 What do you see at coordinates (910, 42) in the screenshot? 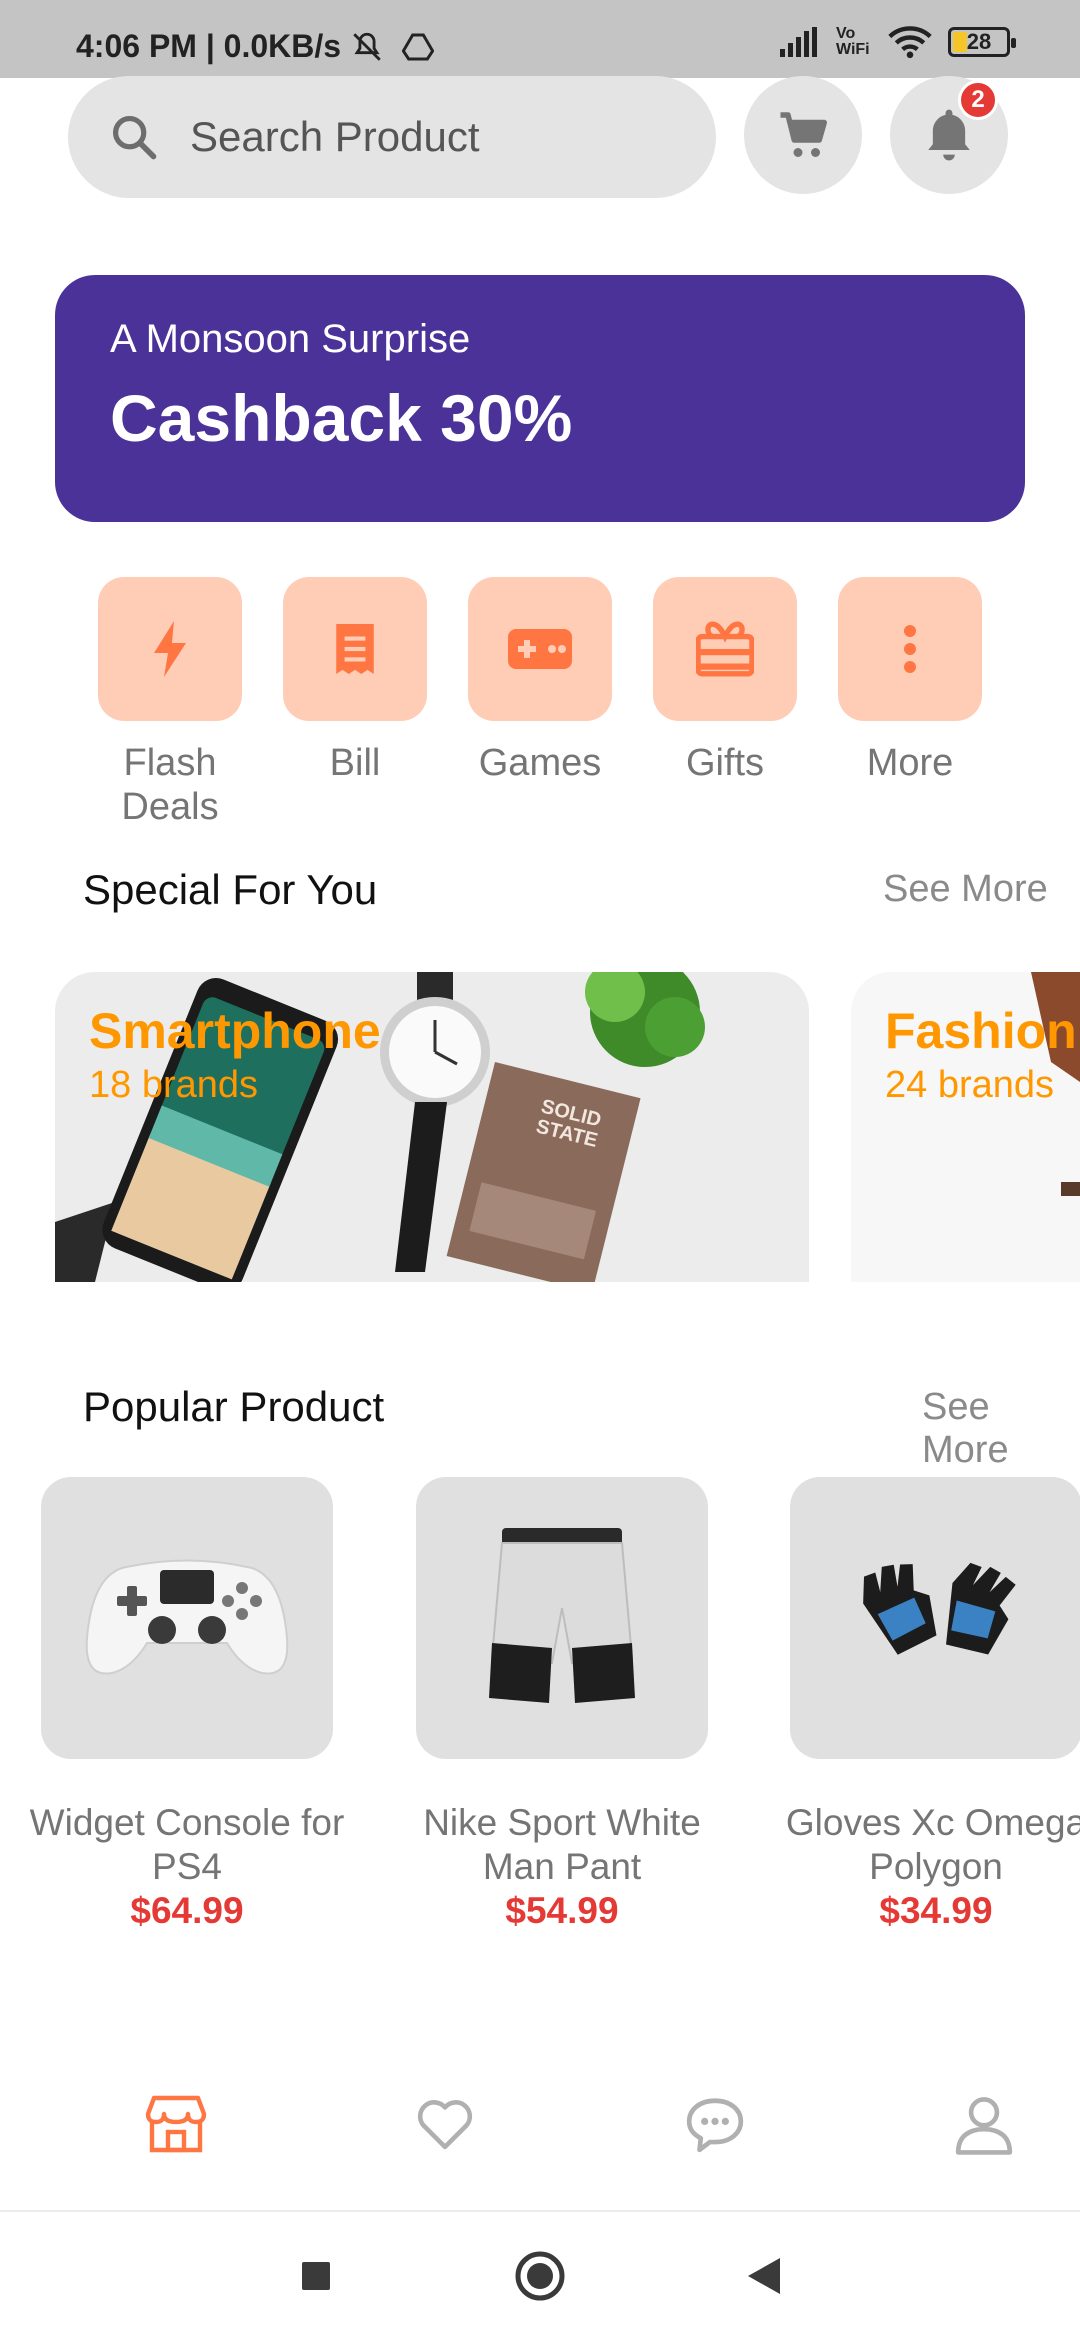
I see `wifi-icon` at bounding box center [910, 42].